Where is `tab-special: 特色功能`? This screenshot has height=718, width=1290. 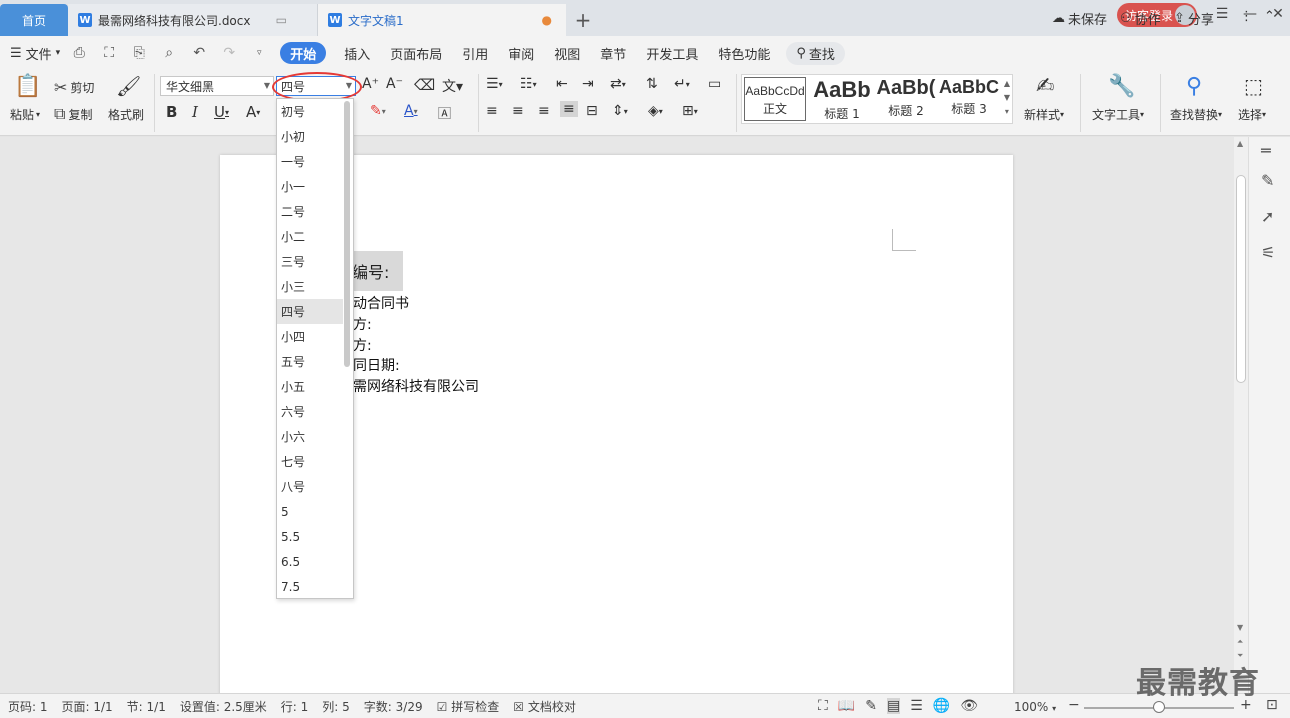
tab-special: 特色功能 is located at coordinates (744, 53).